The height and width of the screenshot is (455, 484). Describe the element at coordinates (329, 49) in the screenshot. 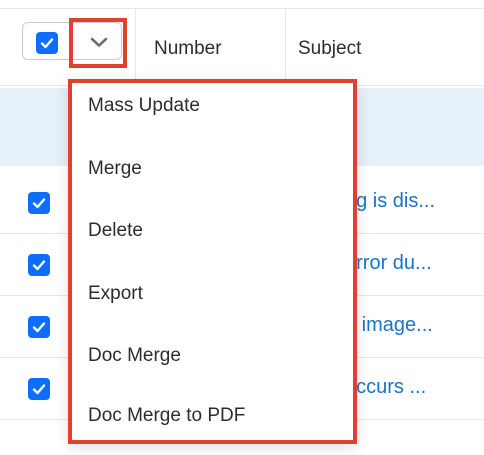

I see `column-header-subject: Subject` at that location.